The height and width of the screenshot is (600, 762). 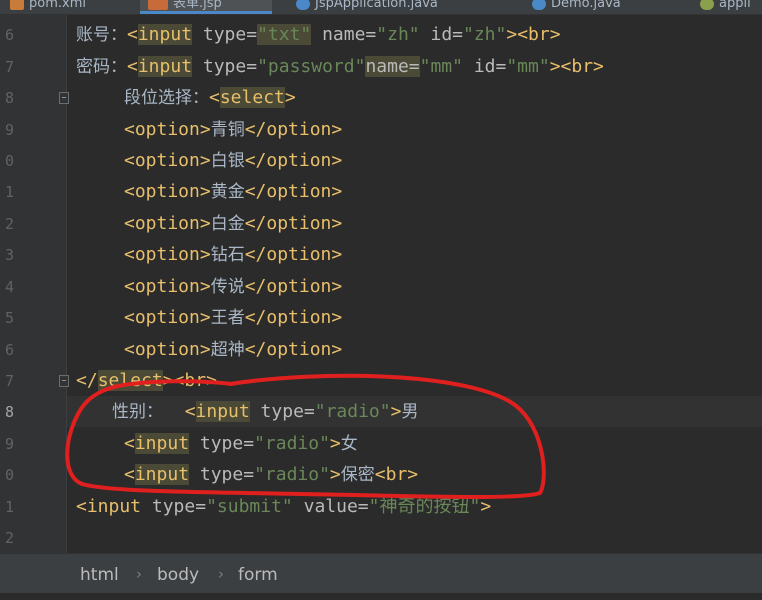 What do you see at coordinates (233, 350) in the screenshot?
I see `code-line: <option>超神</option>` at bounding box center [233, 350].